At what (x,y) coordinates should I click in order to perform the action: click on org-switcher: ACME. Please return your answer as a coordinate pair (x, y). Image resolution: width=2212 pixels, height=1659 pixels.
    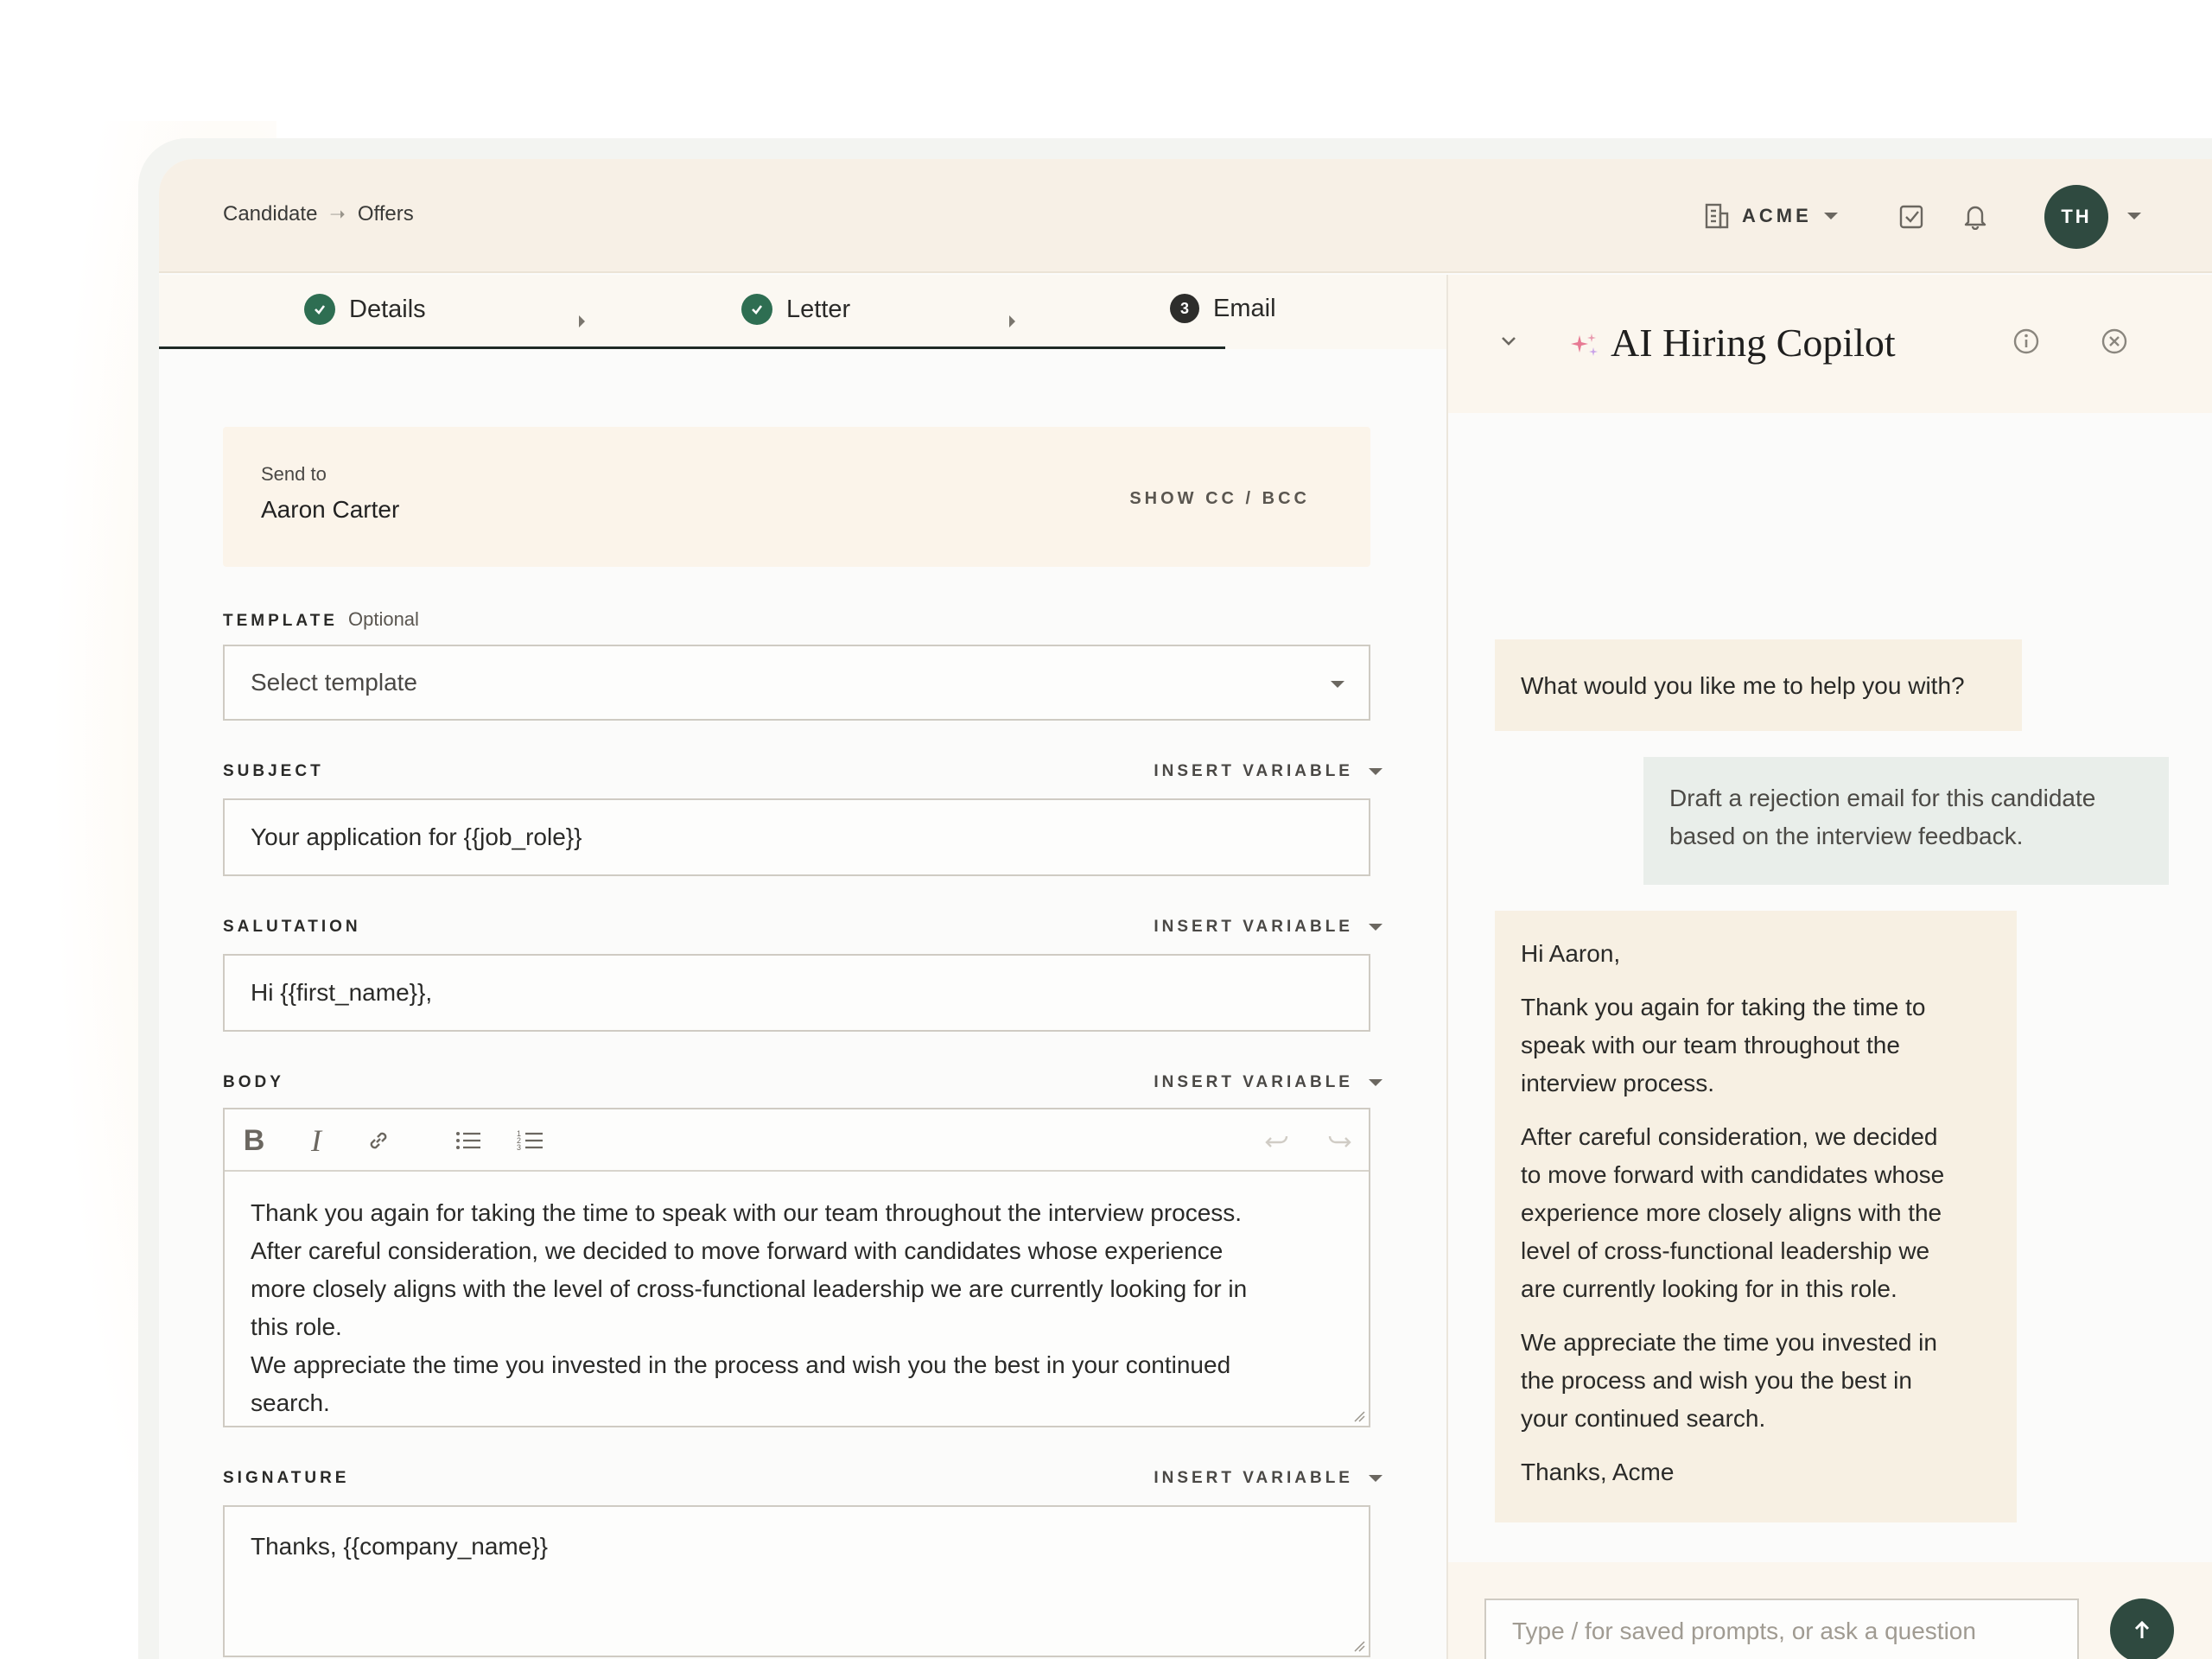
    Looking at the image, I should click on (1771, 216).